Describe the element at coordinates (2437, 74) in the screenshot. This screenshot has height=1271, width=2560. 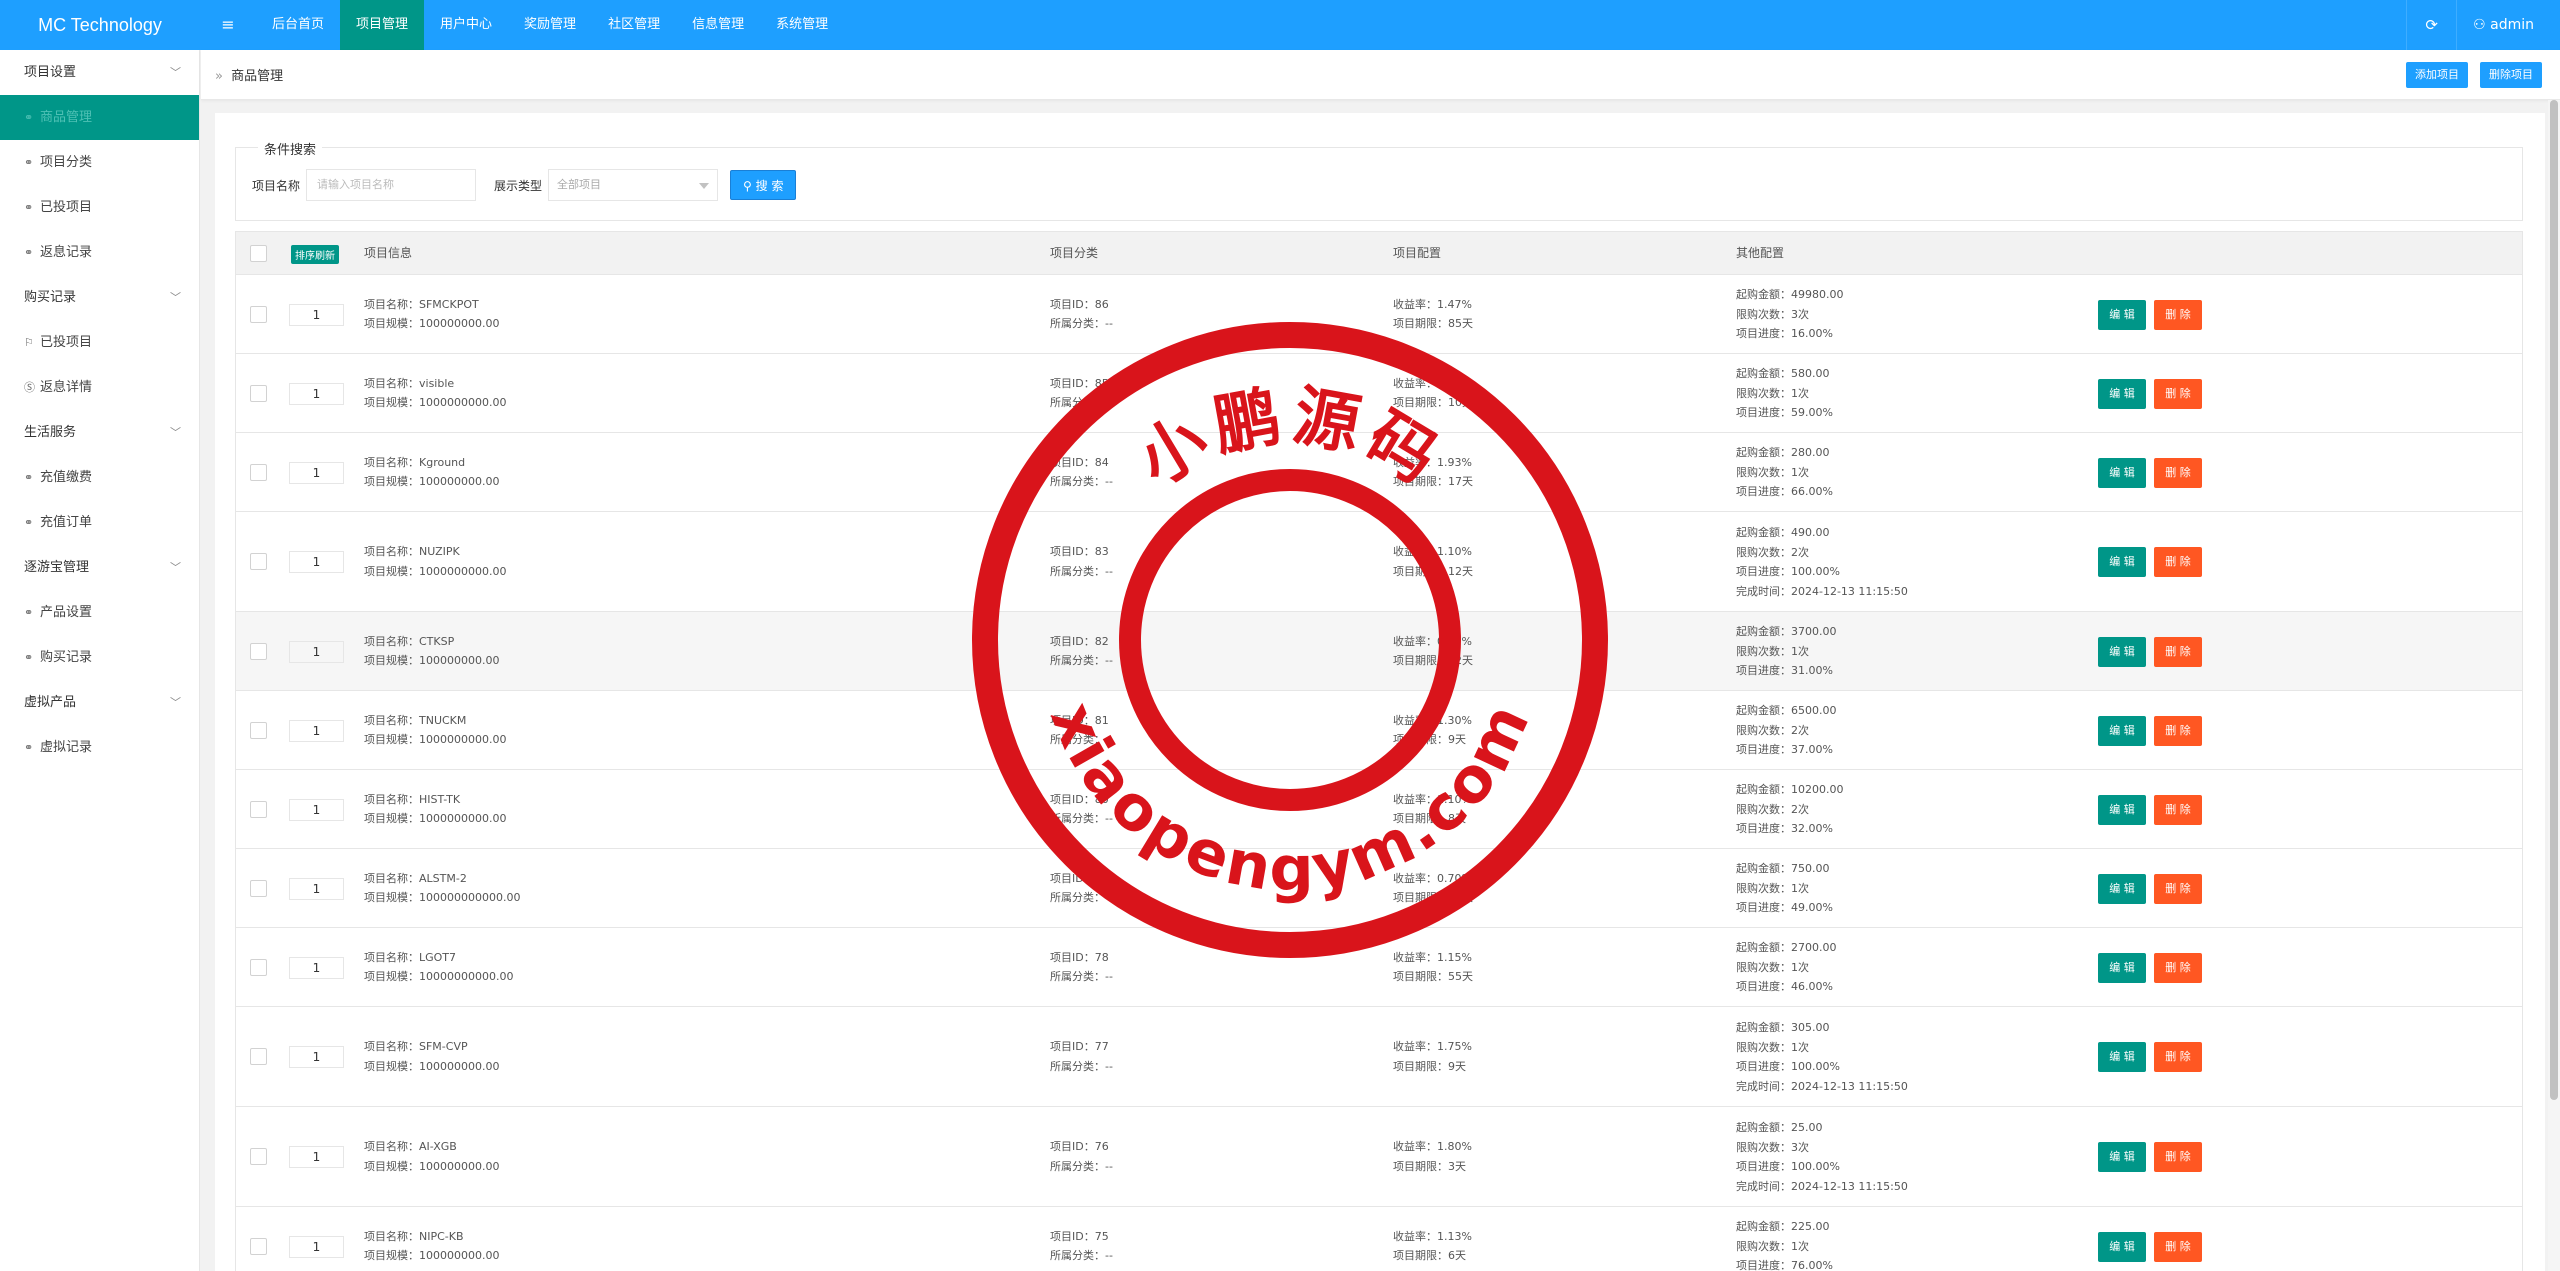
I see `add-project-button: 添加项目` at that location.